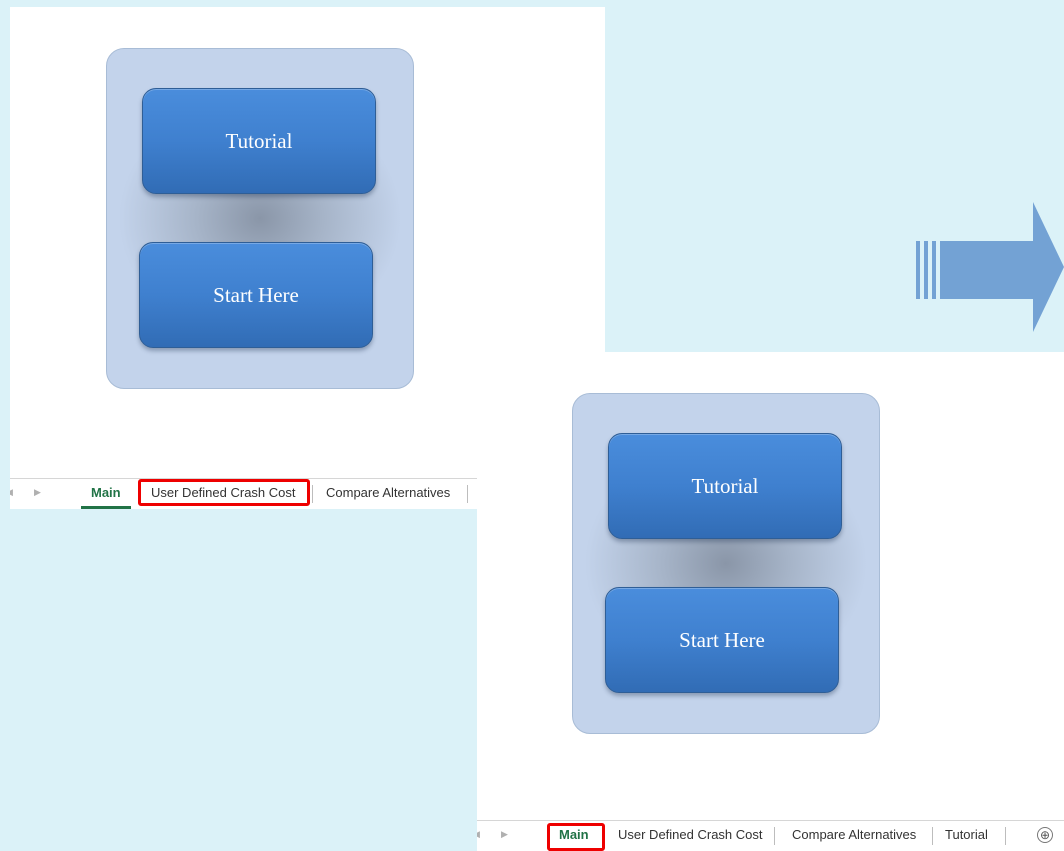 Image resolution: width=1064 pixels, height=851 pixels. What do you see at coordinates (990, 267) in the screenshot?
I see `right-block-arrow-icon` at bounding box center [990, 267].